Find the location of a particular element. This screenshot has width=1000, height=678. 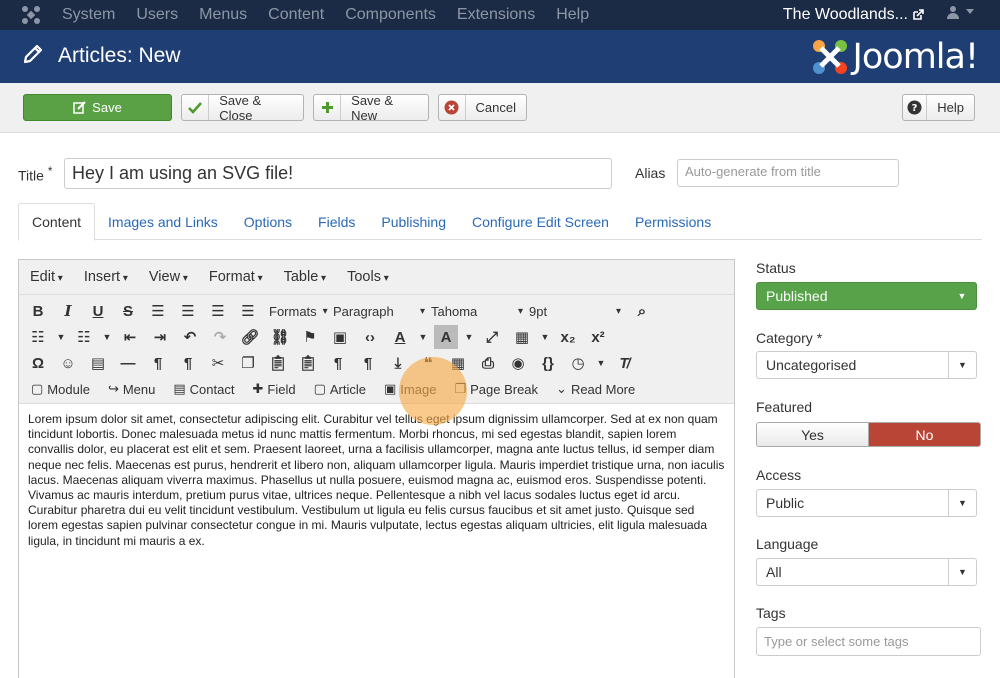

size-dropdown: 9pt is located at coordinates (575, 311).